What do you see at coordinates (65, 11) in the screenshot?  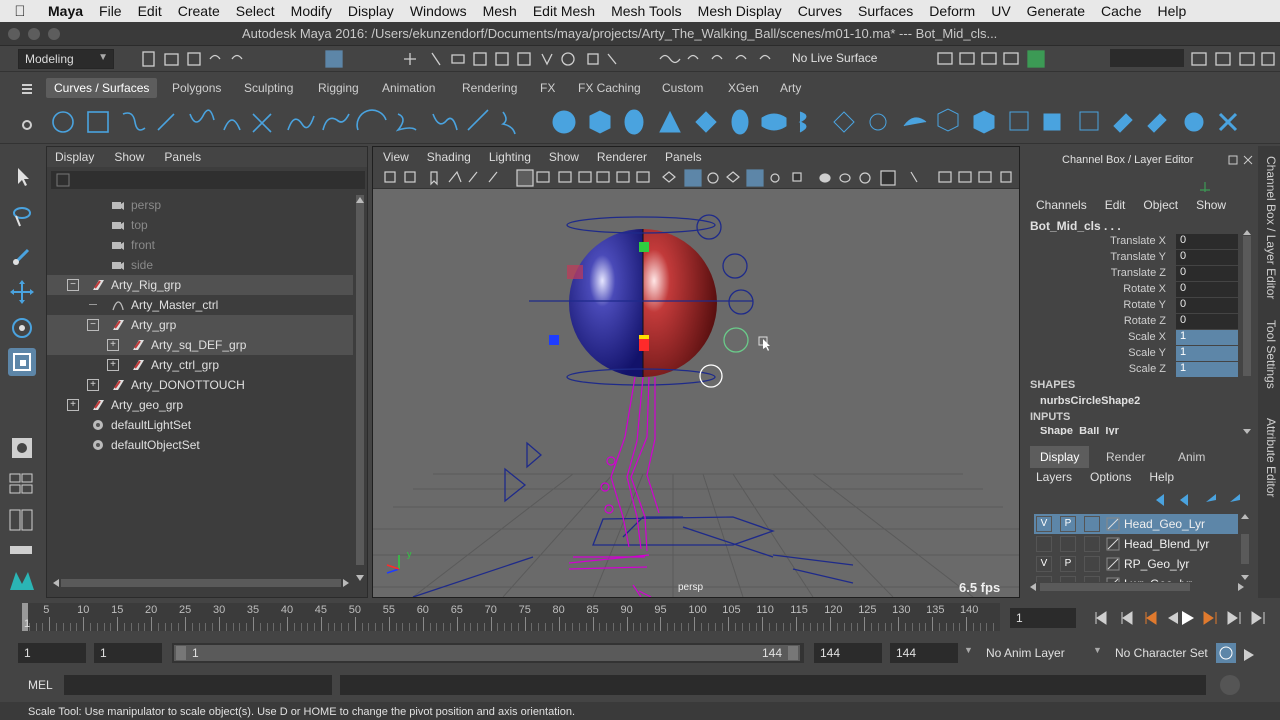 I see `menu-app: Maya` at bounding box center [65, 11].